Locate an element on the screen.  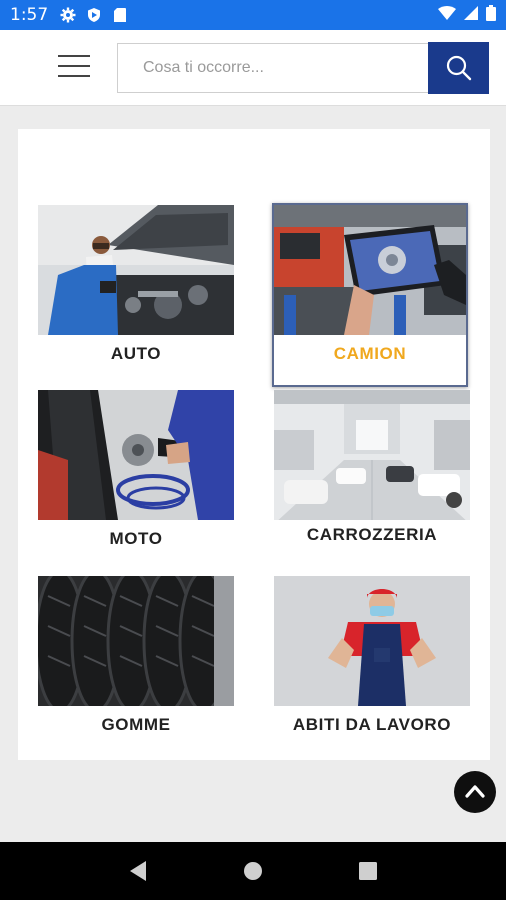
status-bar: 1:57 is located at coordinates (253, 15).